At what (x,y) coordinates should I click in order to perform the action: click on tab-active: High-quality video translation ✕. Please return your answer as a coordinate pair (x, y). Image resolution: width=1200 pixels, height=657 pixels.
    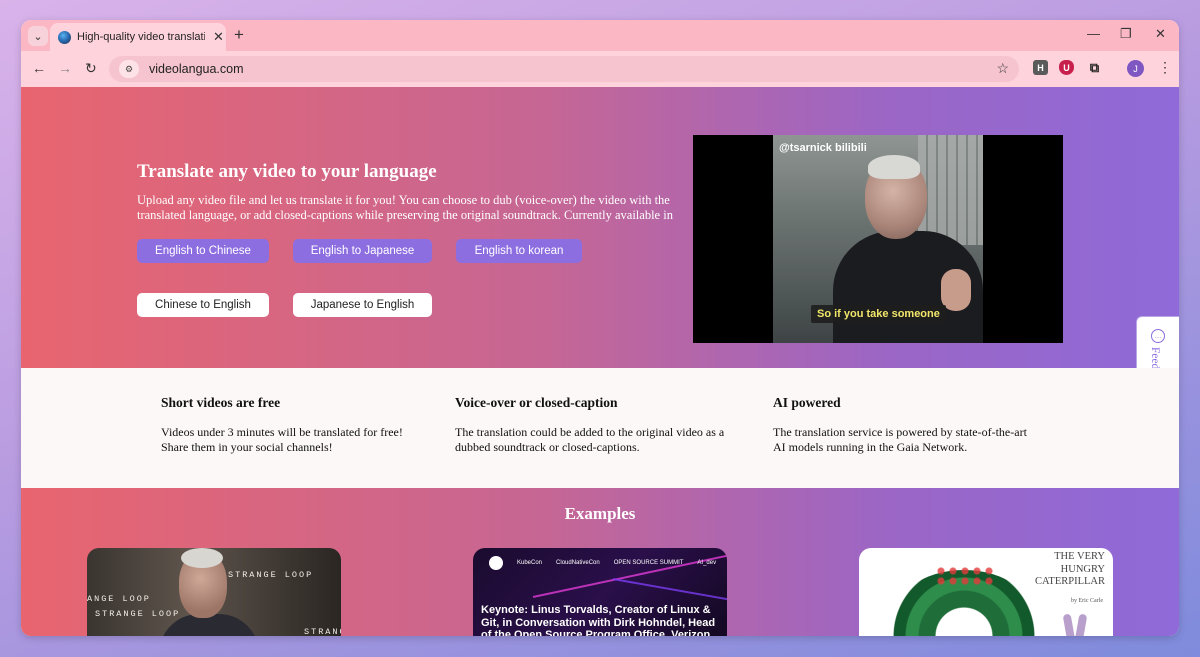
    Looking at the image, I should click on (138, 37).